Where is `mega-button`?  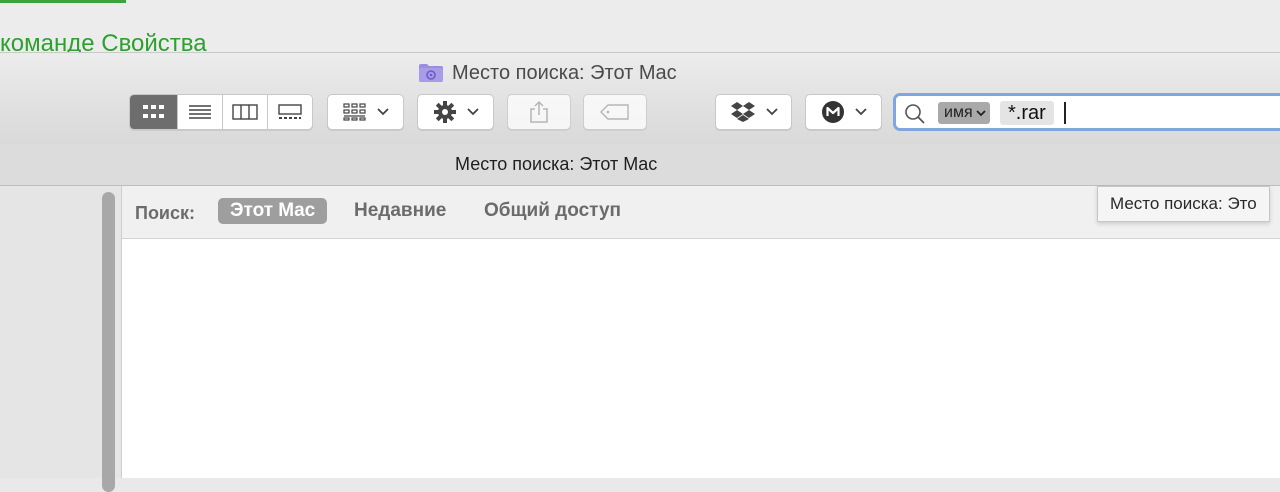
mega-button is located at coordinates (843, 112).